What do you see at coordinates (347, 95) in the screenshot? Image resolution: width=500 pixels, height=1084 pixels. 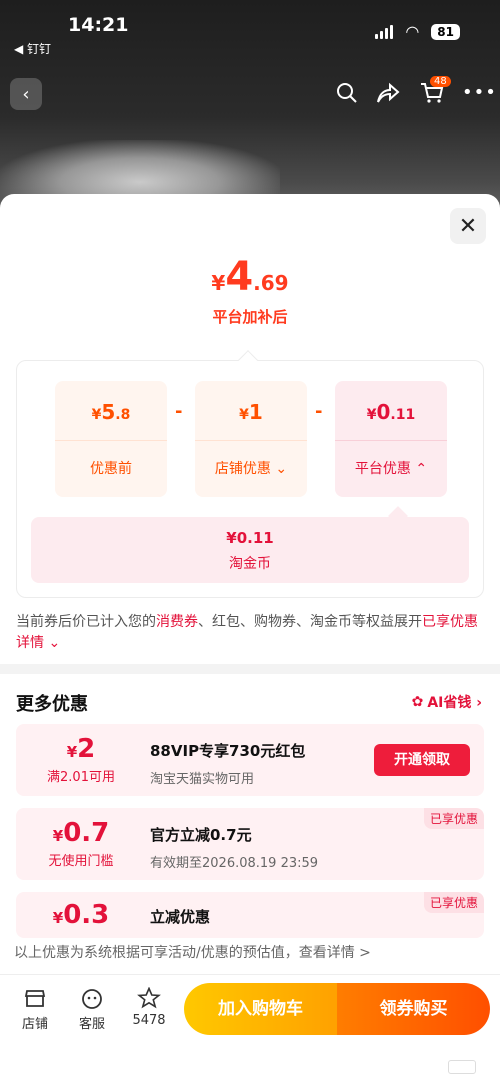 I see `search-icon` at bounding box center [347, 95].